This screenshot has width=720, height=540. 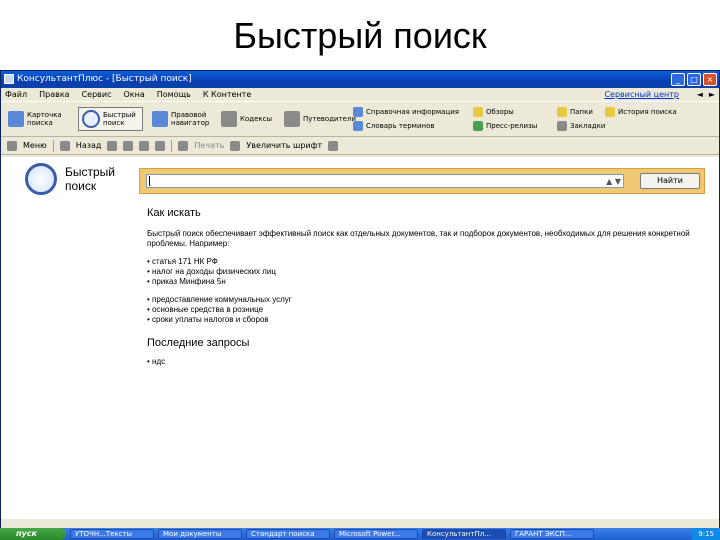 I want to click on help-icon, so click(x=333, y=145).